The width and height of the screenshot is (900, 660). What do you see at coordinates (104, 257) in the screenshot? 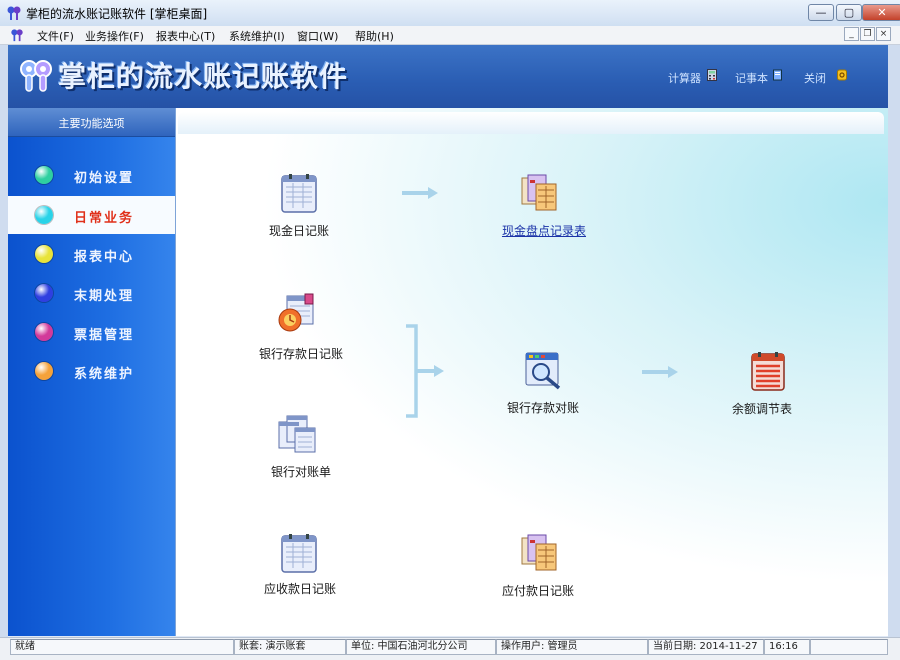
I see `sidebar-item-label: 报表中心` at bounding box center [104, 257].